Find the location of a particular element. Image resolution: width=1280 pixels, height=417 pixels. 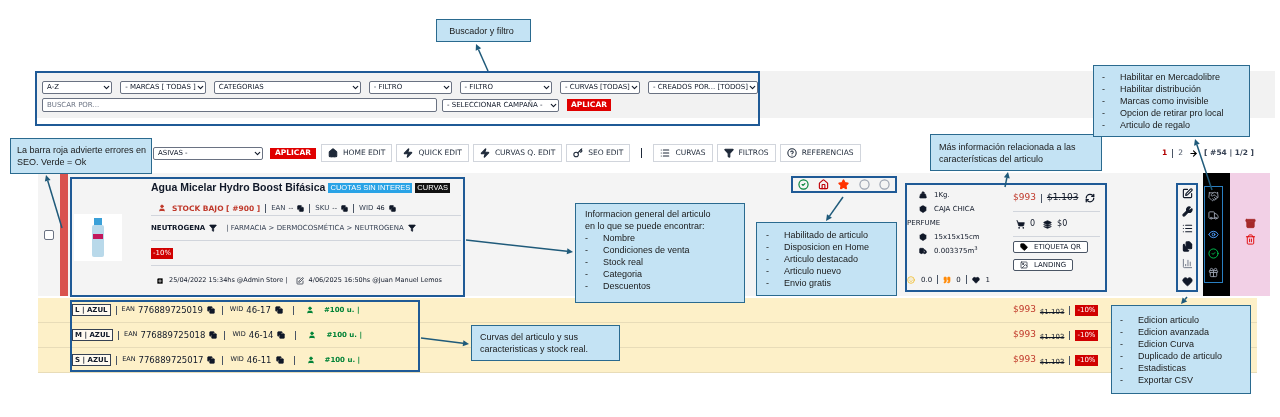

smiley-icon is located at coordinates (911, 279).